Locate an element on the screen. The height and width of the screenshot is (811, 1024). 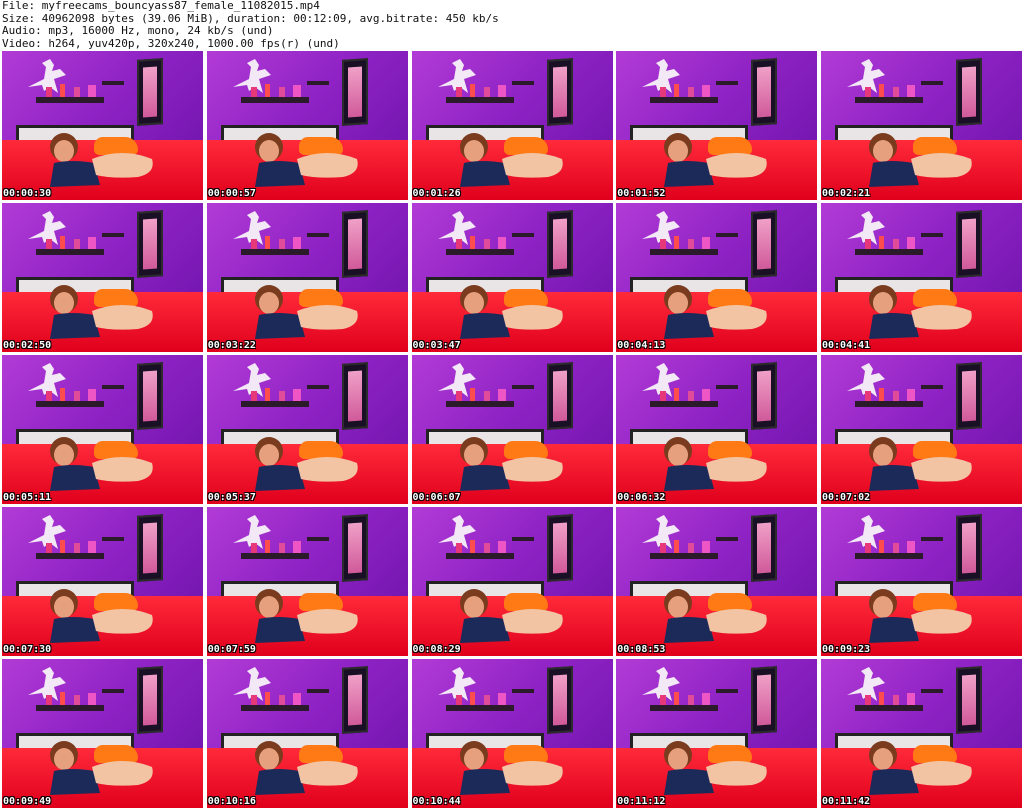
thumbnail-timestamp: 00:04:13 is located at coordinates (641, 345).